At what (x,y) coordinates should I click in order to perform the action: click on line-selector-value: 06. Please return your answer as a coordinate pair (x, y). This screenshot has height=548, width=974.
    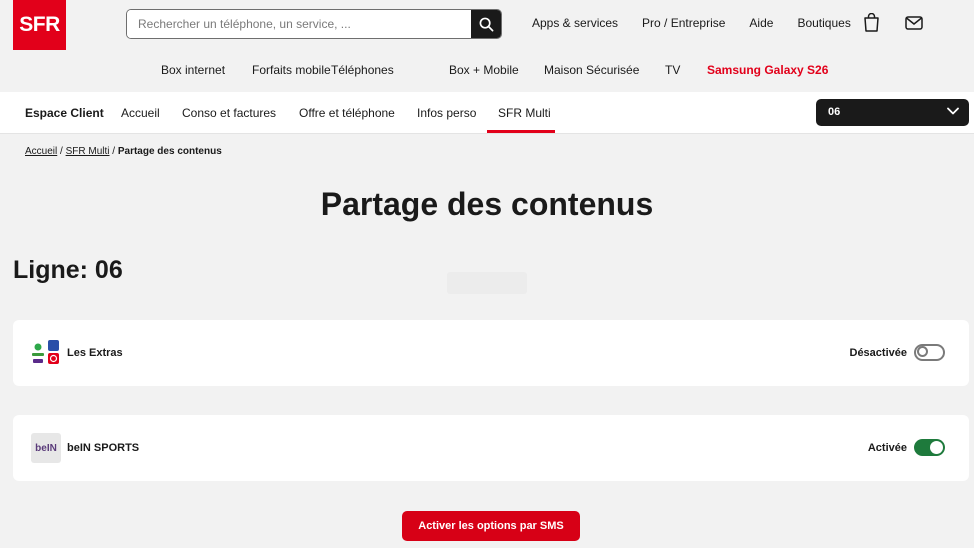
    Looking at the image, I should click on (834, 112).